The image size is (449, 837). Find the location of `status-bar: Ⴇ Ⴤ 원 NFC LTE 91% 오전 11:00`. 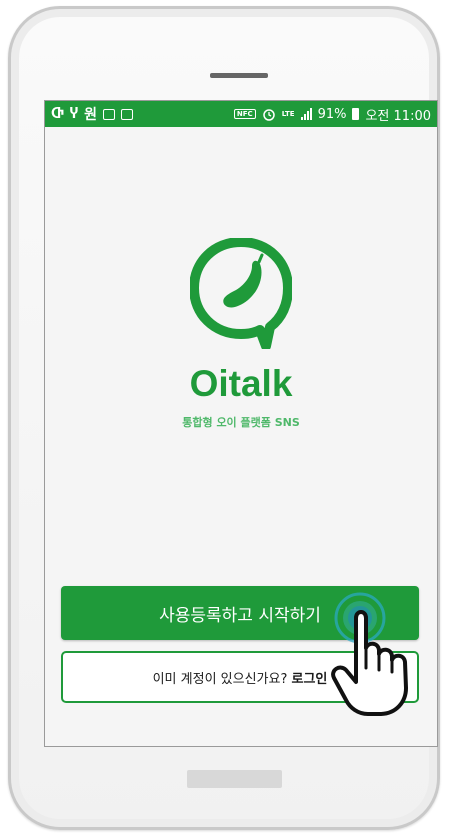

status-bar: Ⴇ Ⴤ 원 NFC LTE 91% 오전 11:00 is located at coordinates (241, 114).